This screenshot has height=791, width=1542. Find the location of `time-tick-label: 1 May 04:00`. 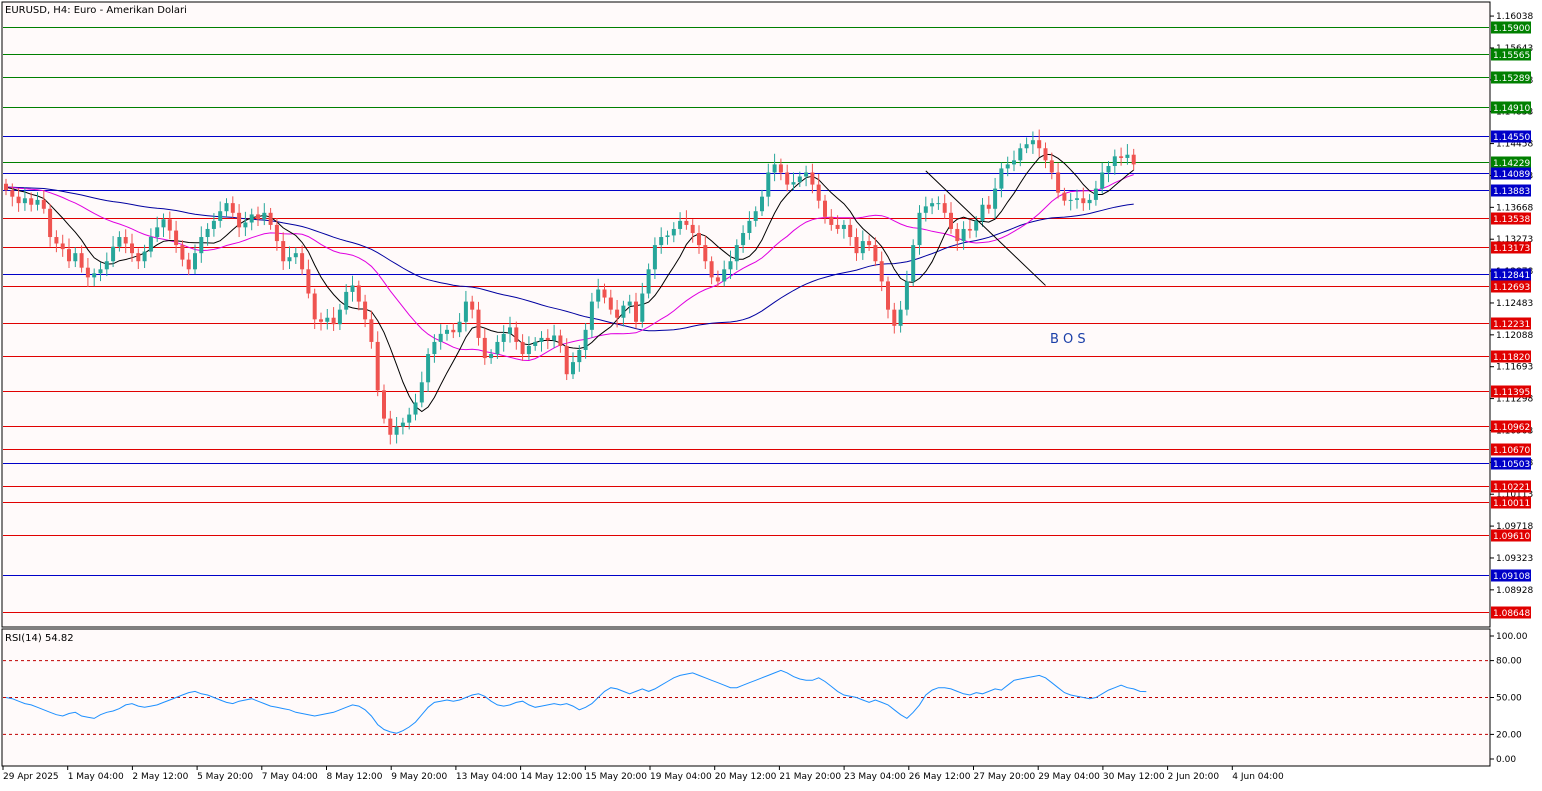

time-tick-label: 1 May 04:00 is located at coordinates (96, 777).